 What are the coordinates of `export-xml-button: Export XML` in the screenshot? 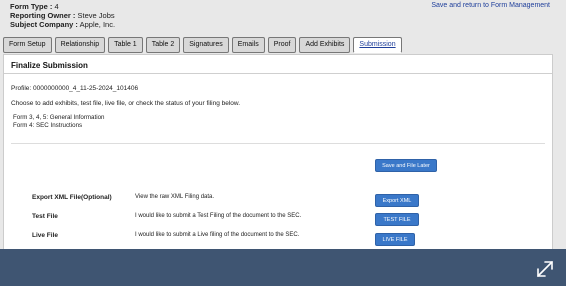 It's located at (397, 200).